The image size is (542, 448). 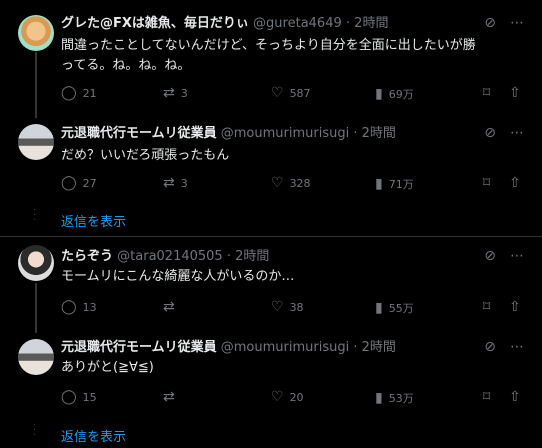 I want to click on like-button: ♡ 328, so click(x=291, y=183).